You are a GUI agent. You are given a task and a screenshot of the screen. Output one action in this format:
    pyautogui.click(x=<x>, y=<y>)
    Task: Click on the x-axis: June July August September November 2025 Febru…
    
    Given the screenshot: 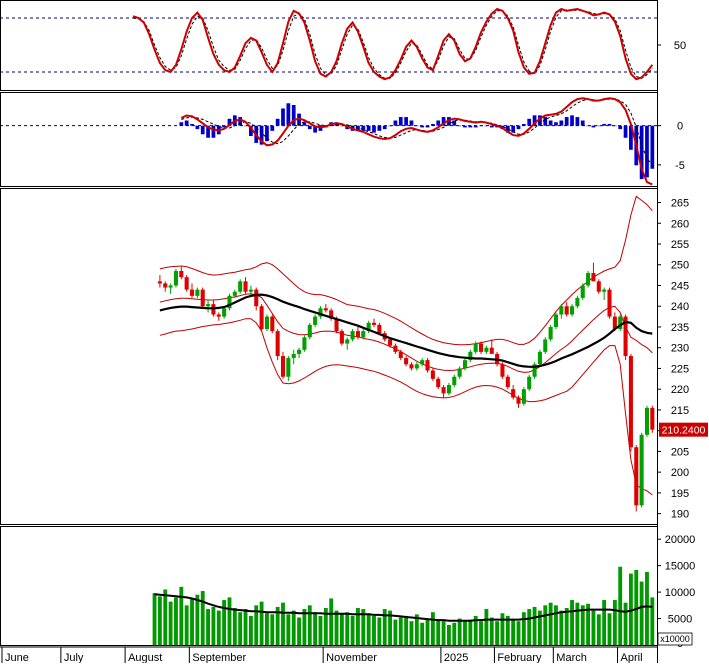 What is the action you would take?
    pyautogui.click(x=328, y=655)
    